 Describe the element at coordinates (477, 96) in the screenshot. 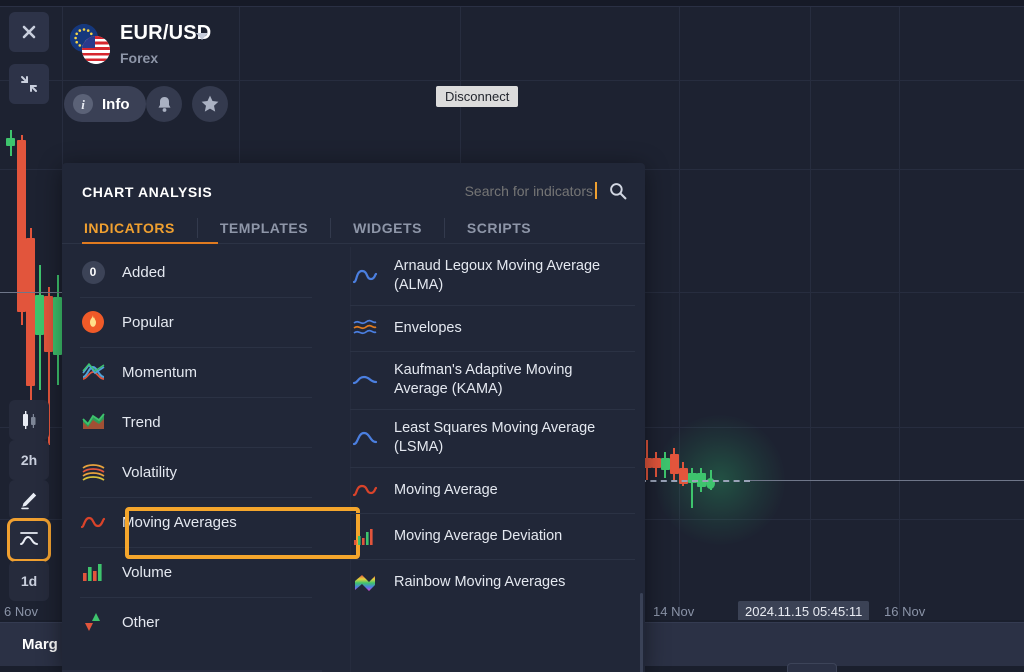

I see `disconnect-tooltip: Disconnect` at that location.